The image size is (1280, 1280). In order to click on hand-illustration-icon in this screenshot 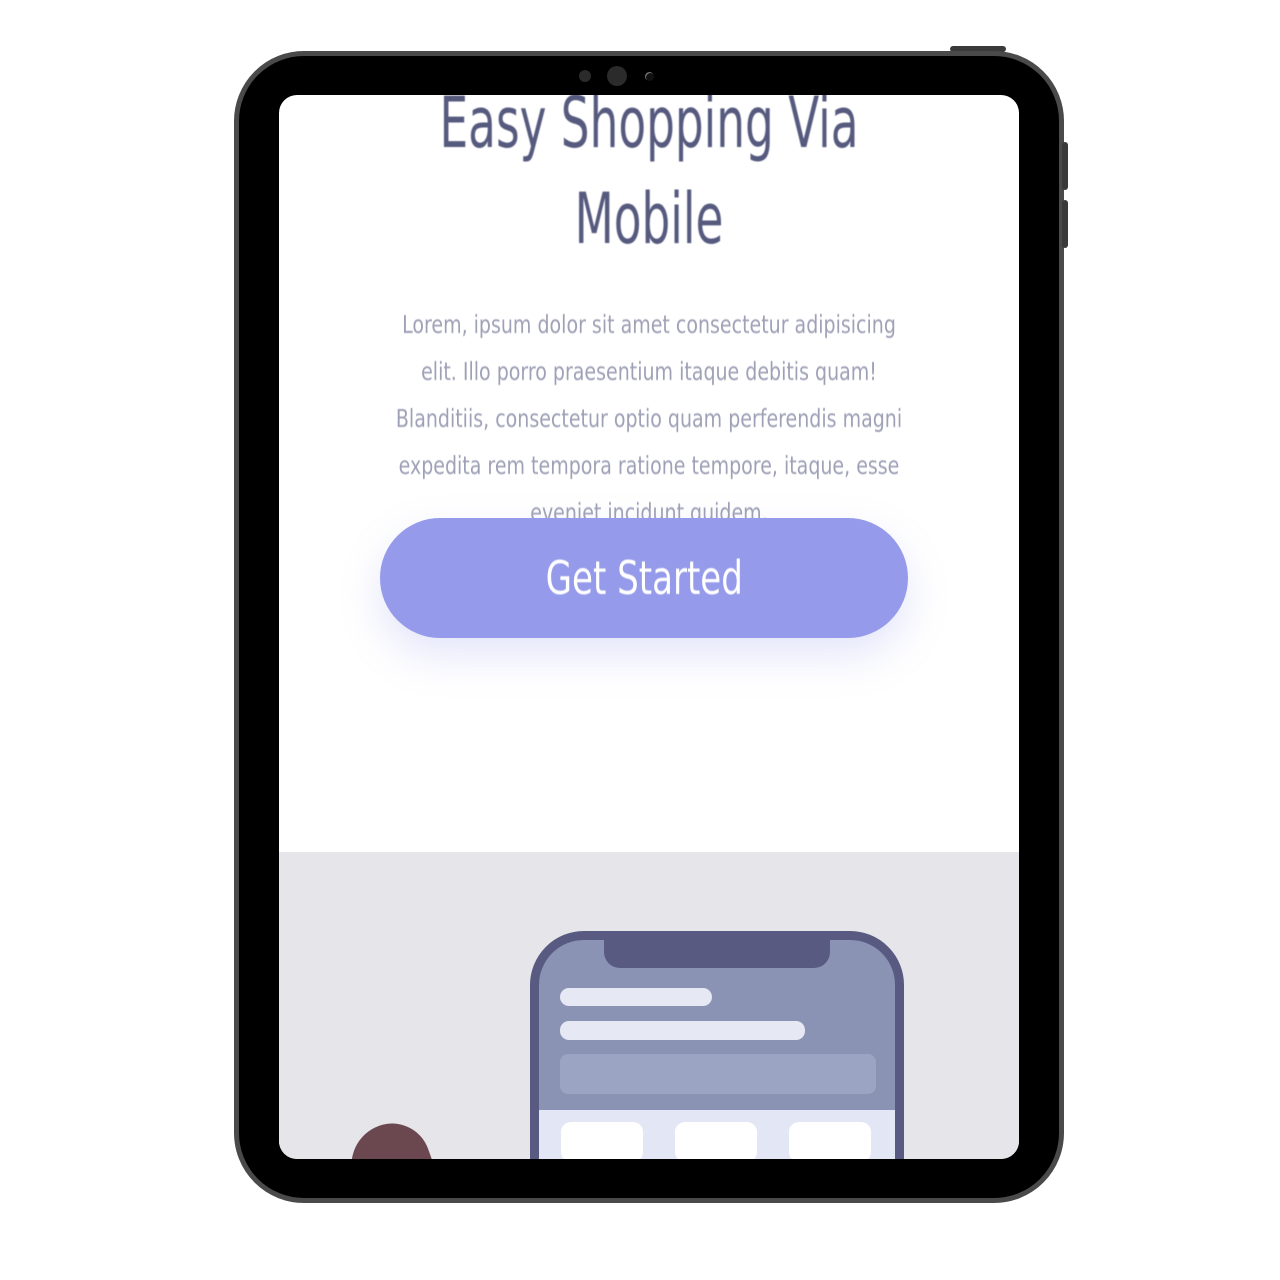, I will do `click(391, 1135)`.